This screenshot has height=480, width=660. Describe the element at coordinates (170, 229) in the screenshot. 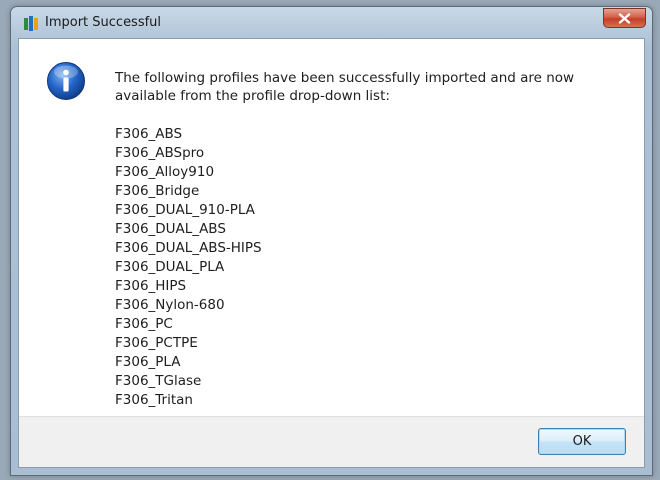

I see `list-item: F306_DUAL_ABS` at that location.